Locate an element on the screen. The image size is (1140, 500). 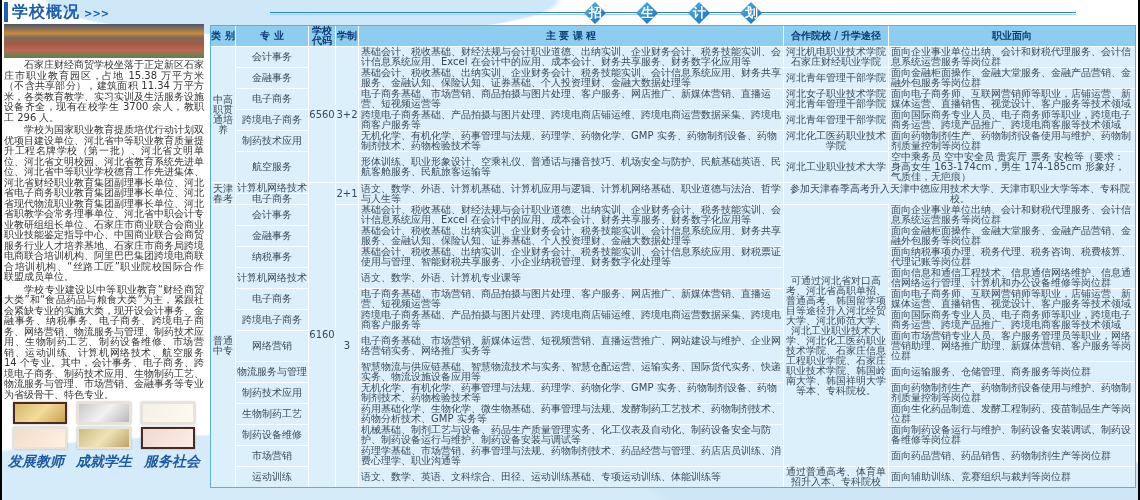
column-header: 主 要 课 程 is located at coordinates (571, 36).